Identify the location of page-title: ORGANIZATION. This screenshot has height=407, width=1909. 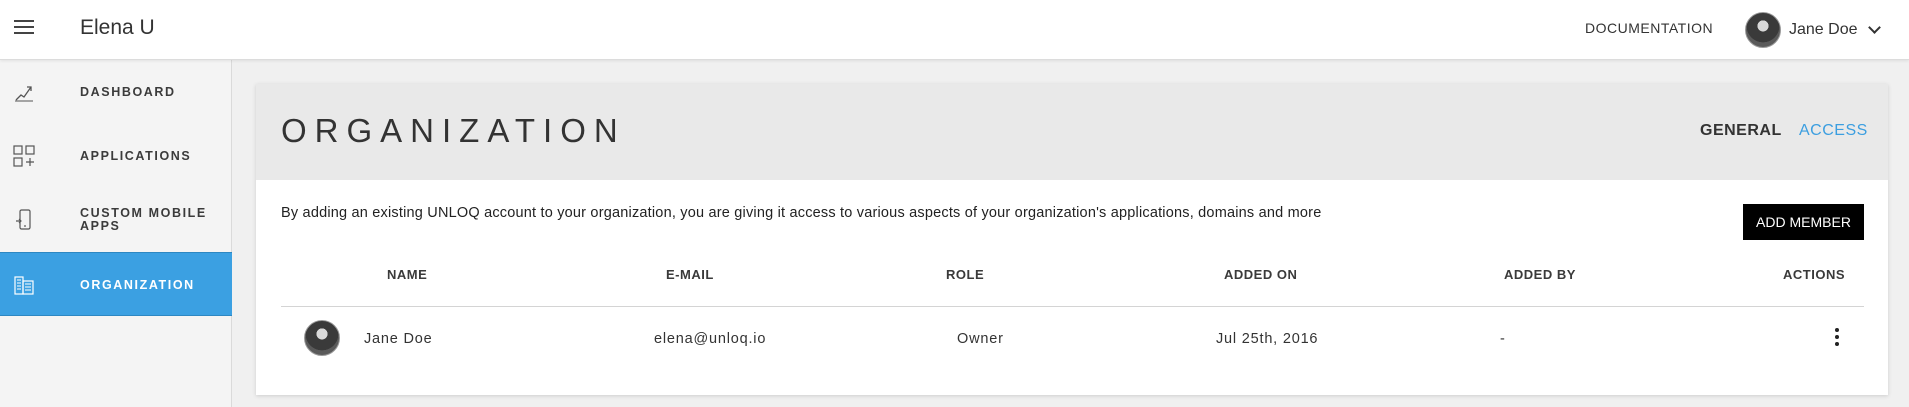
(453, 130).